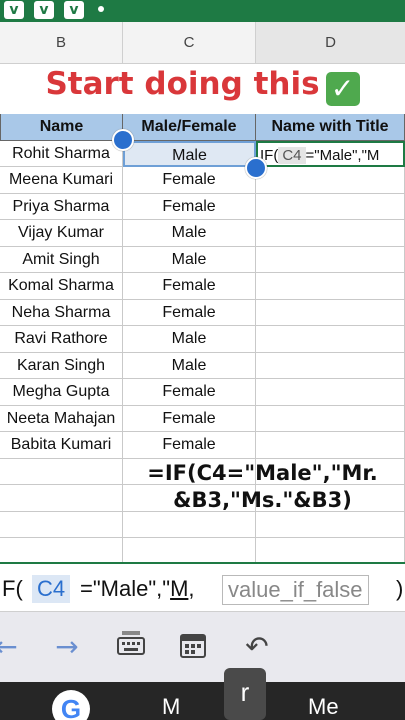 This screenshot has width=405, height=720. Describe the element at coordinates (61, 259) in the screenshot. I see `name-cell: Amit Singh` at that location.